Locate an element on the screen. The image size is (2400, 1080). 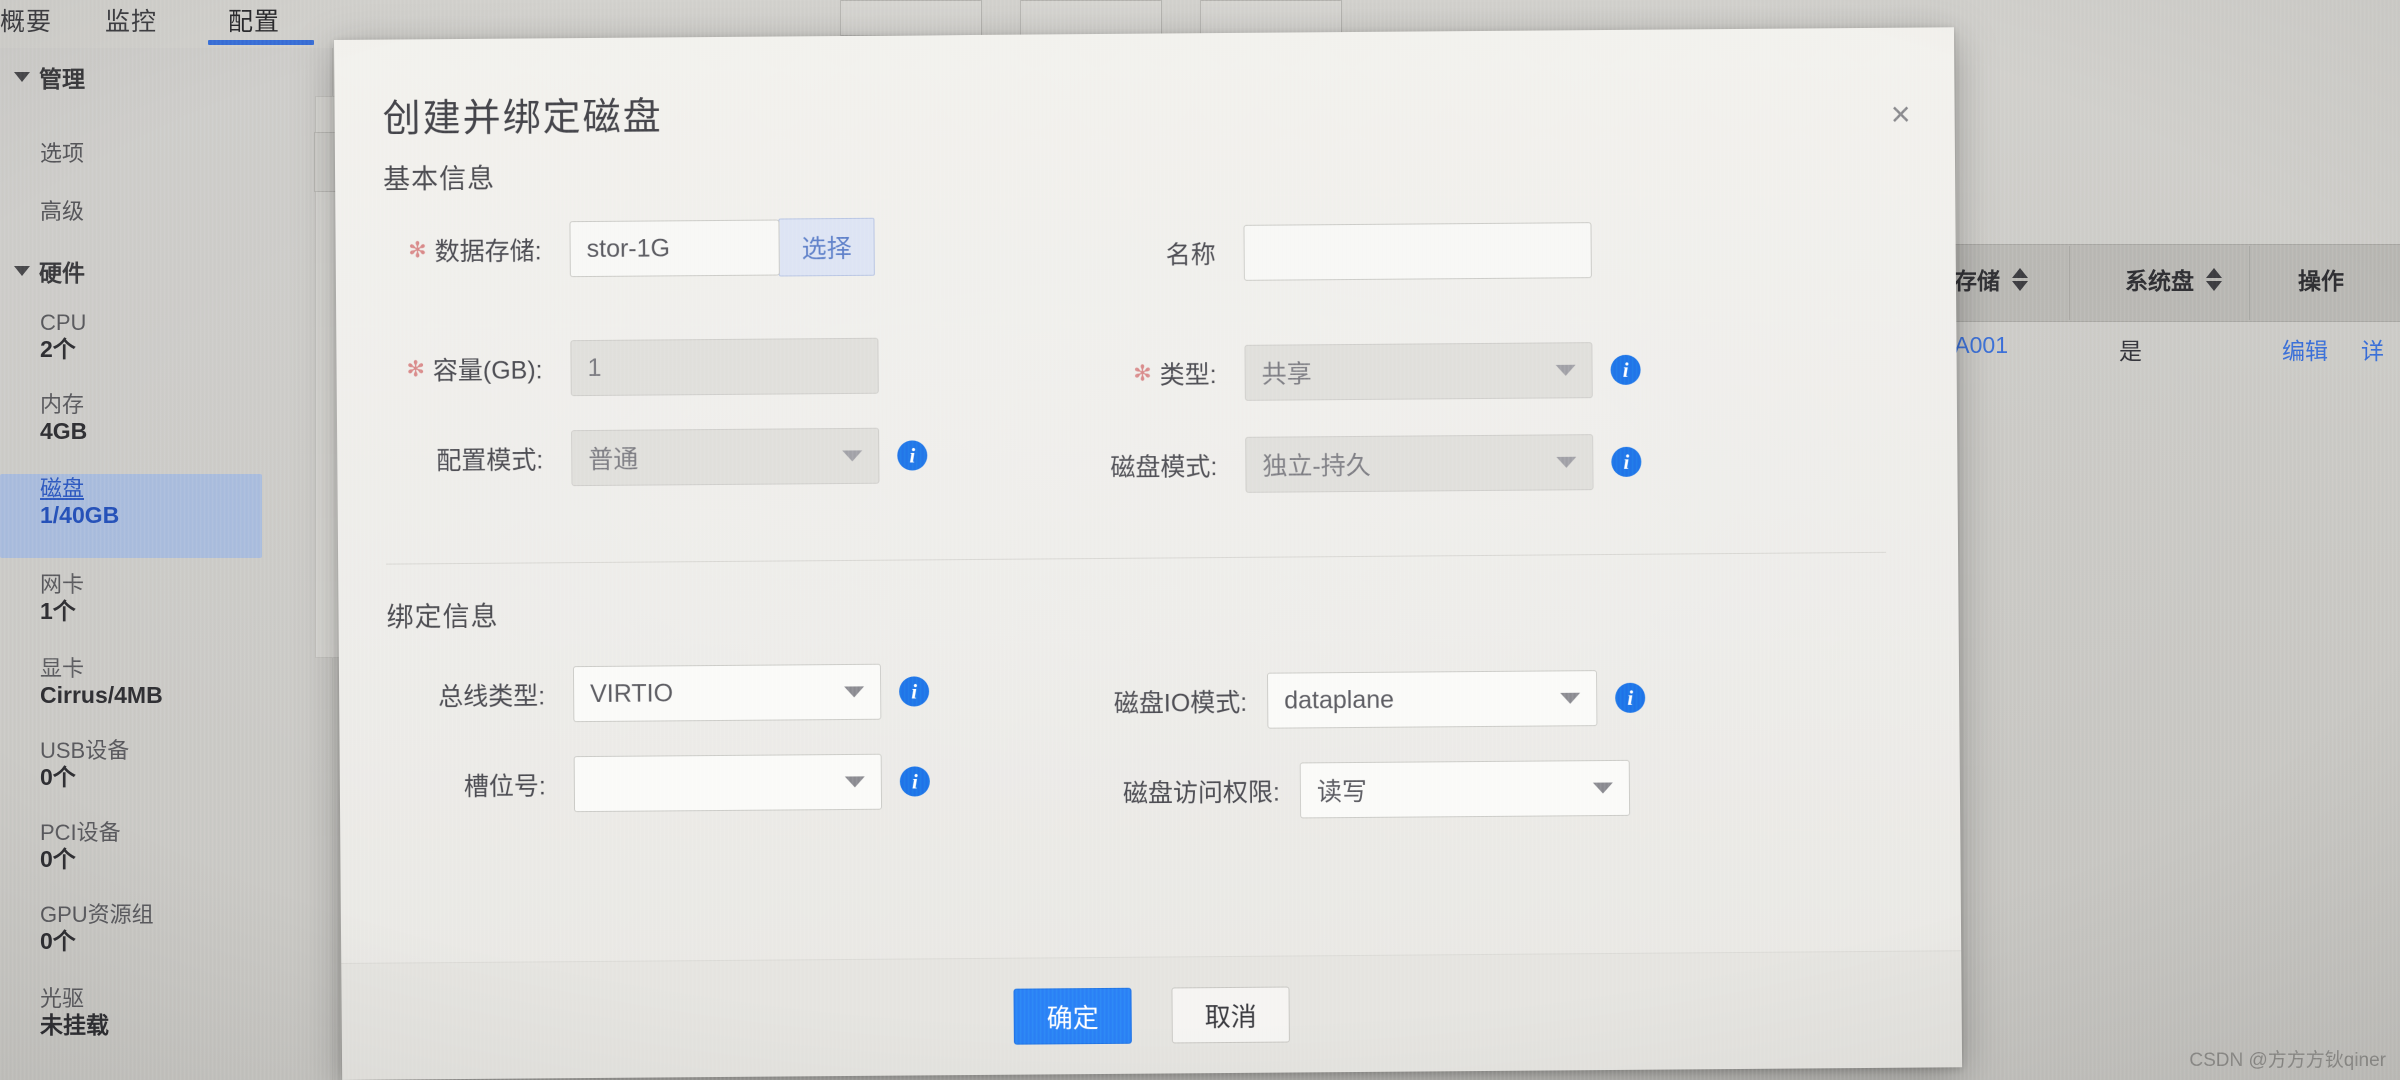
sidebar-item-label: 网卡 is located at coordinates (62, 584).